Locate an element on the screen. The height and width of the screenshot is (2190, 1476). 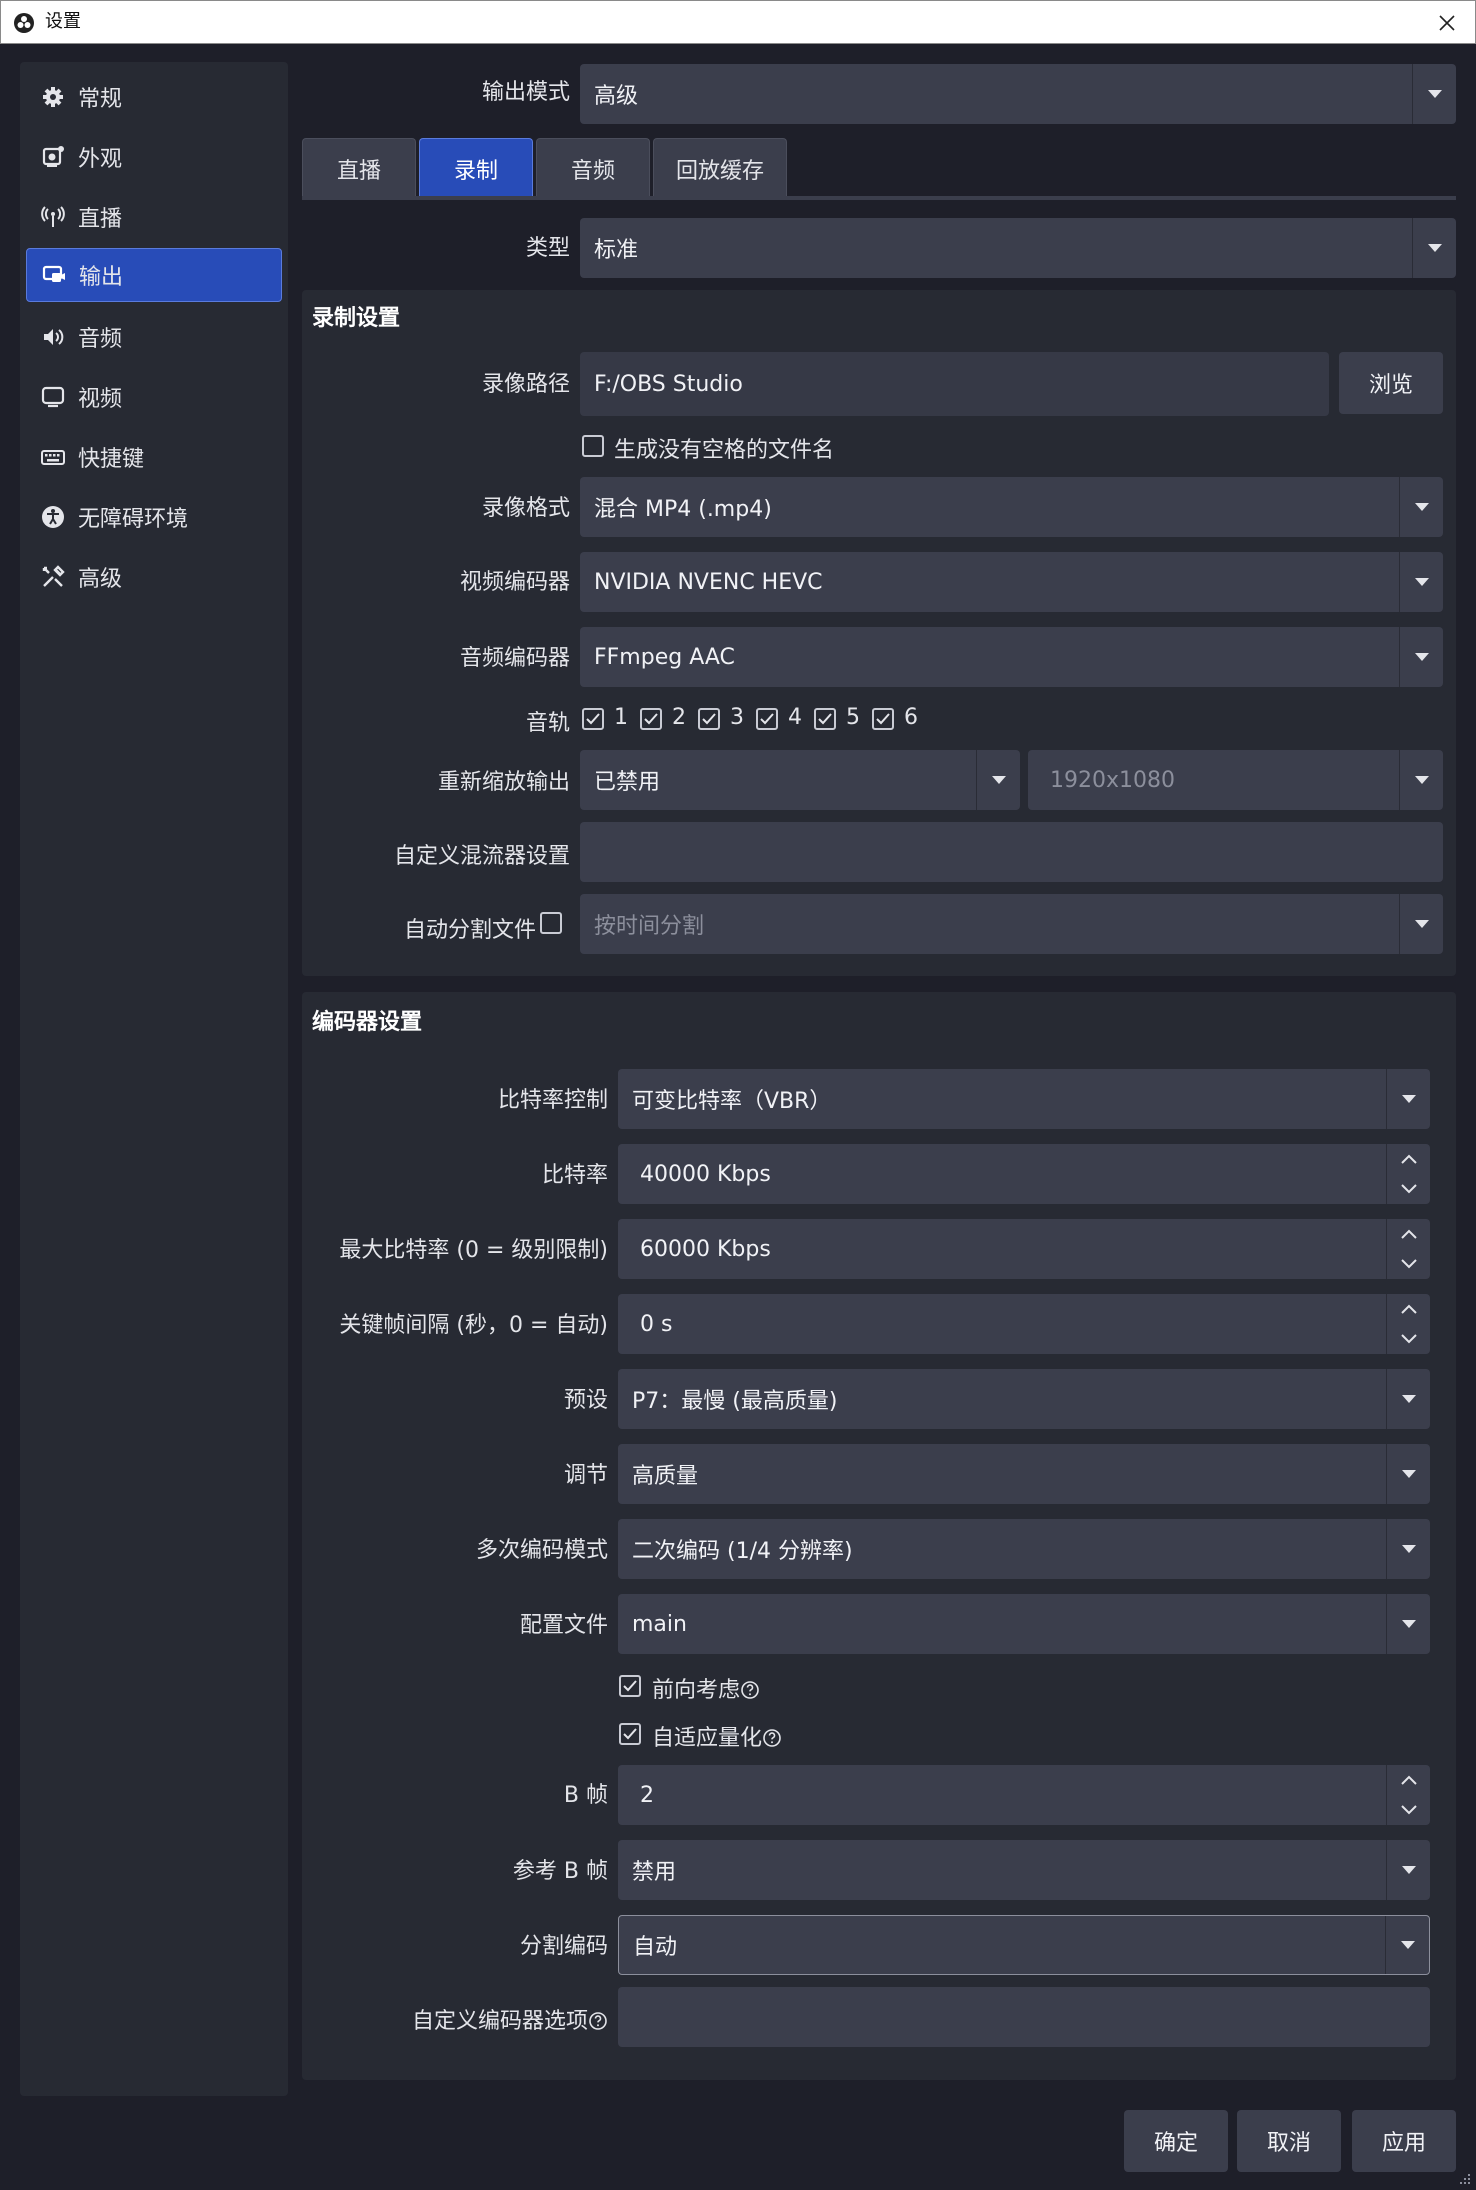
no-space-checkbox is located at coordinates (593, 446).